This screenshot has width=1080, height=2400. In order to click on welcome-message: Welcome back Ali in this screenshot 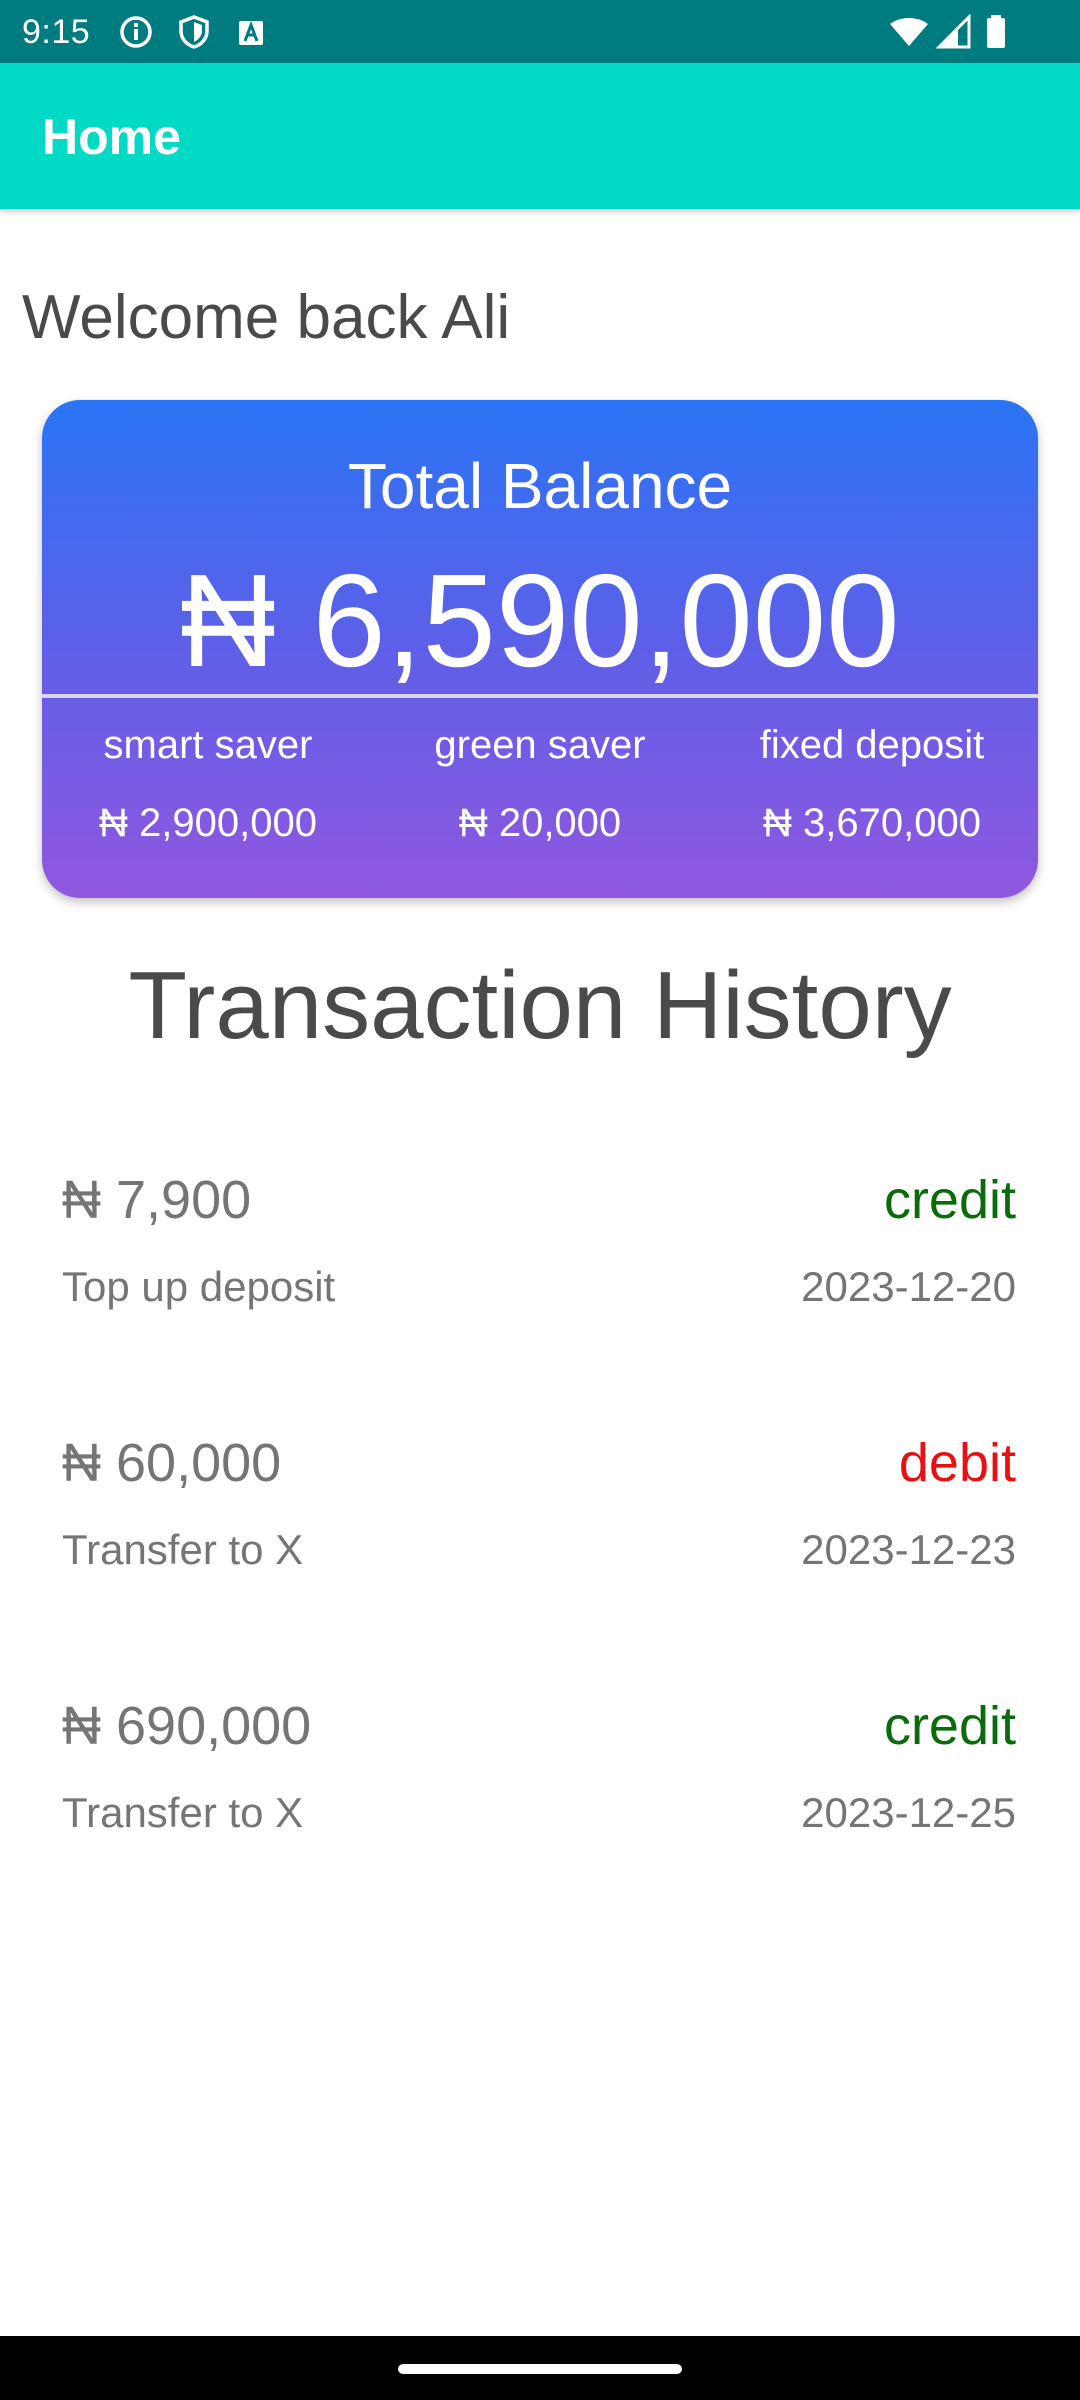, I will do `click(266, 317)`.